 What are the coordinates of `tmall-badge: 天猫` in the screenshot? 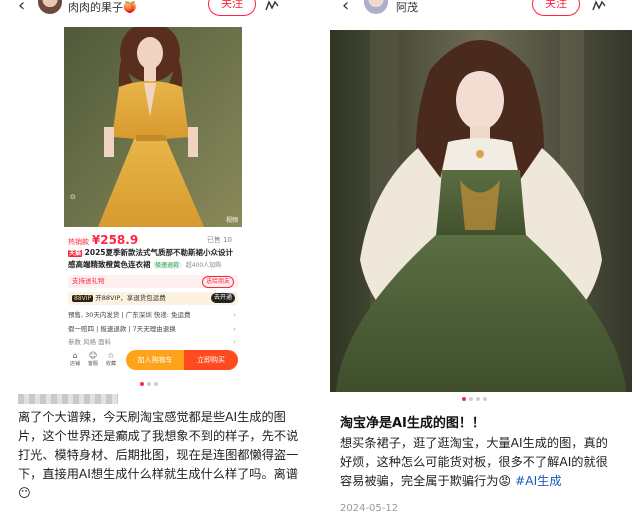 It's located at (75, 253).